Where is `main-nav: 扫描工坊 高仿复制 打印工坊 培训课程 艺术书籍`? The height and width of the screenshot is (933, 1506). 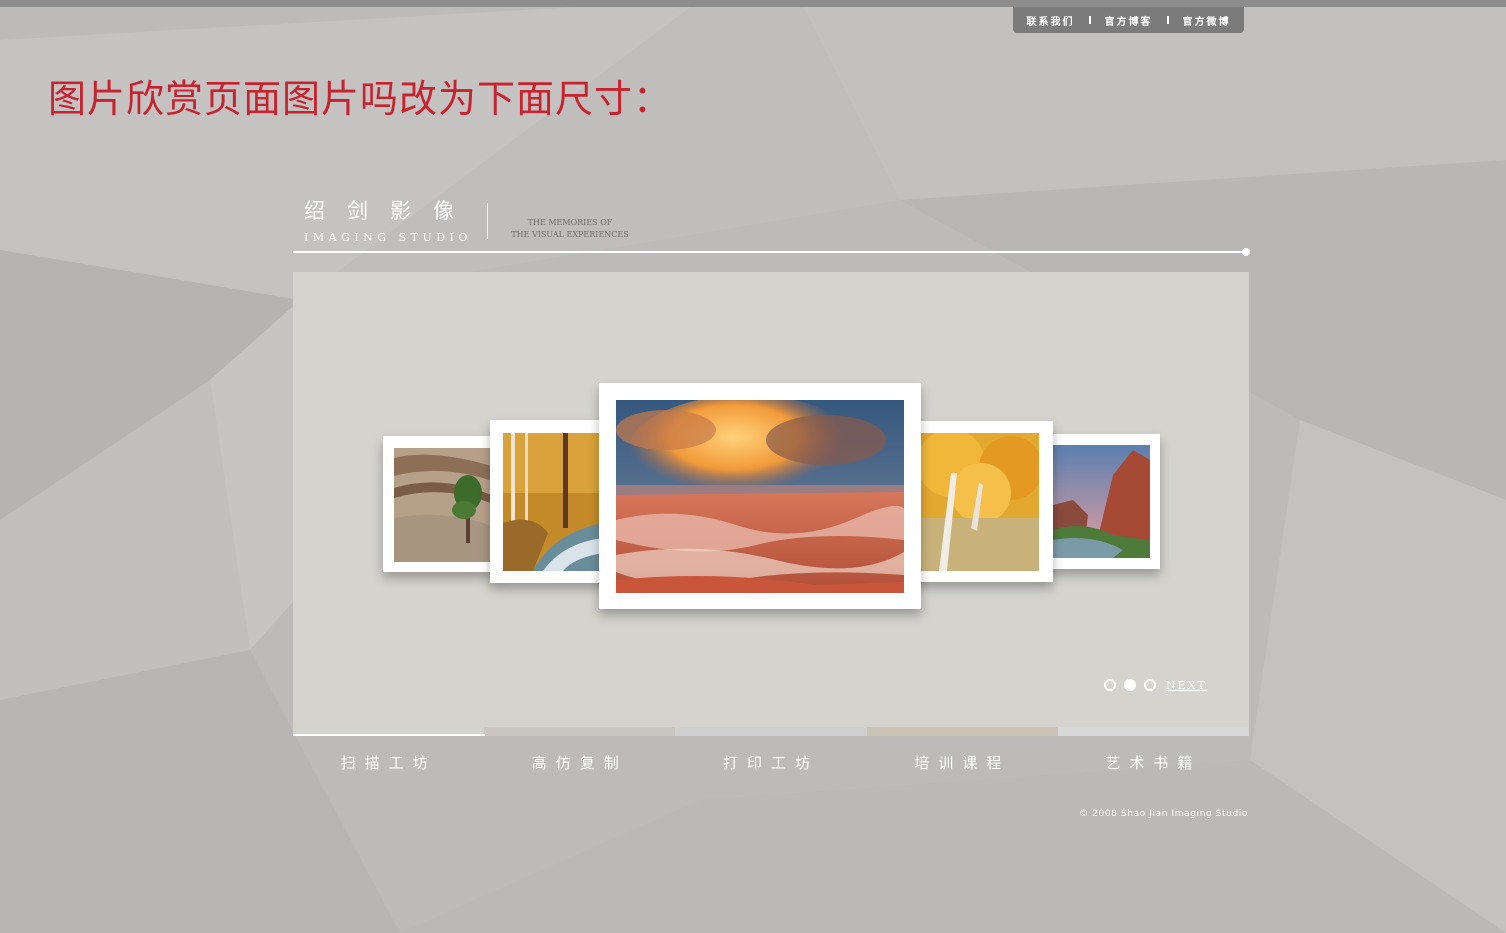 main-nav: 扫描工坊 高仿复制 打印工坊 培训课程 艺术书籍 is located at coordinates (771, 762).